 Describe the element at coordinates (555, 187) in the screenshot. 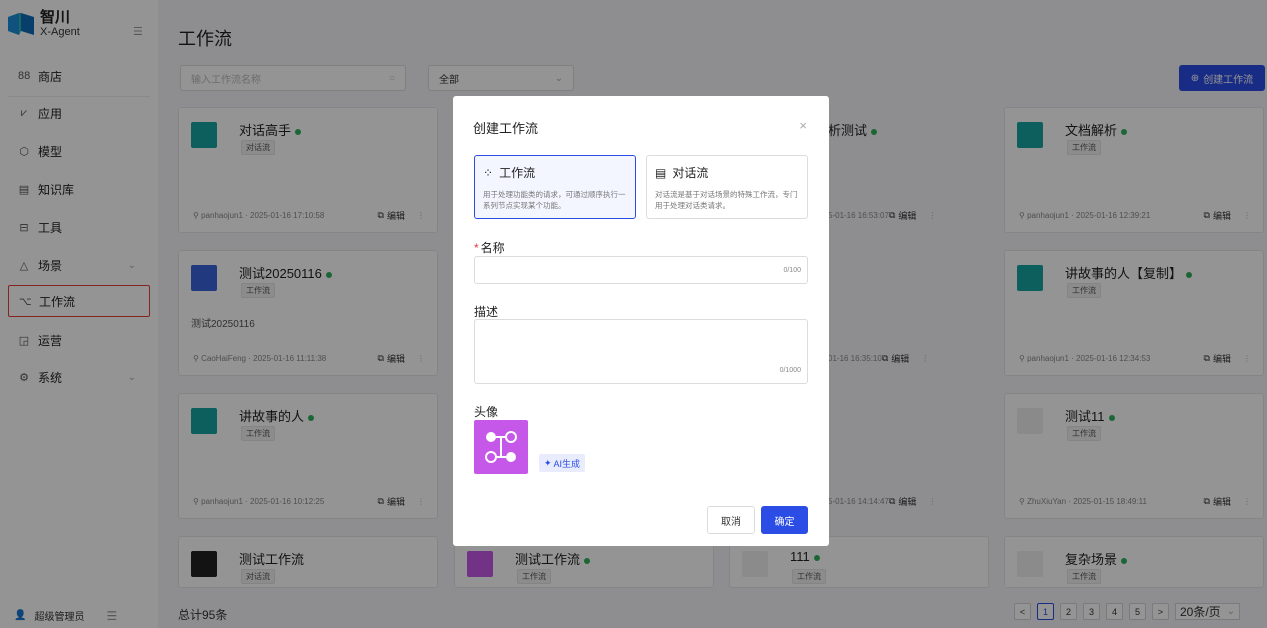

I see `type-option-workflow: ⁘ 工作流 用于处理功能类的请求，可通过顺序执行一系列节点实现某个功能。` at that location.